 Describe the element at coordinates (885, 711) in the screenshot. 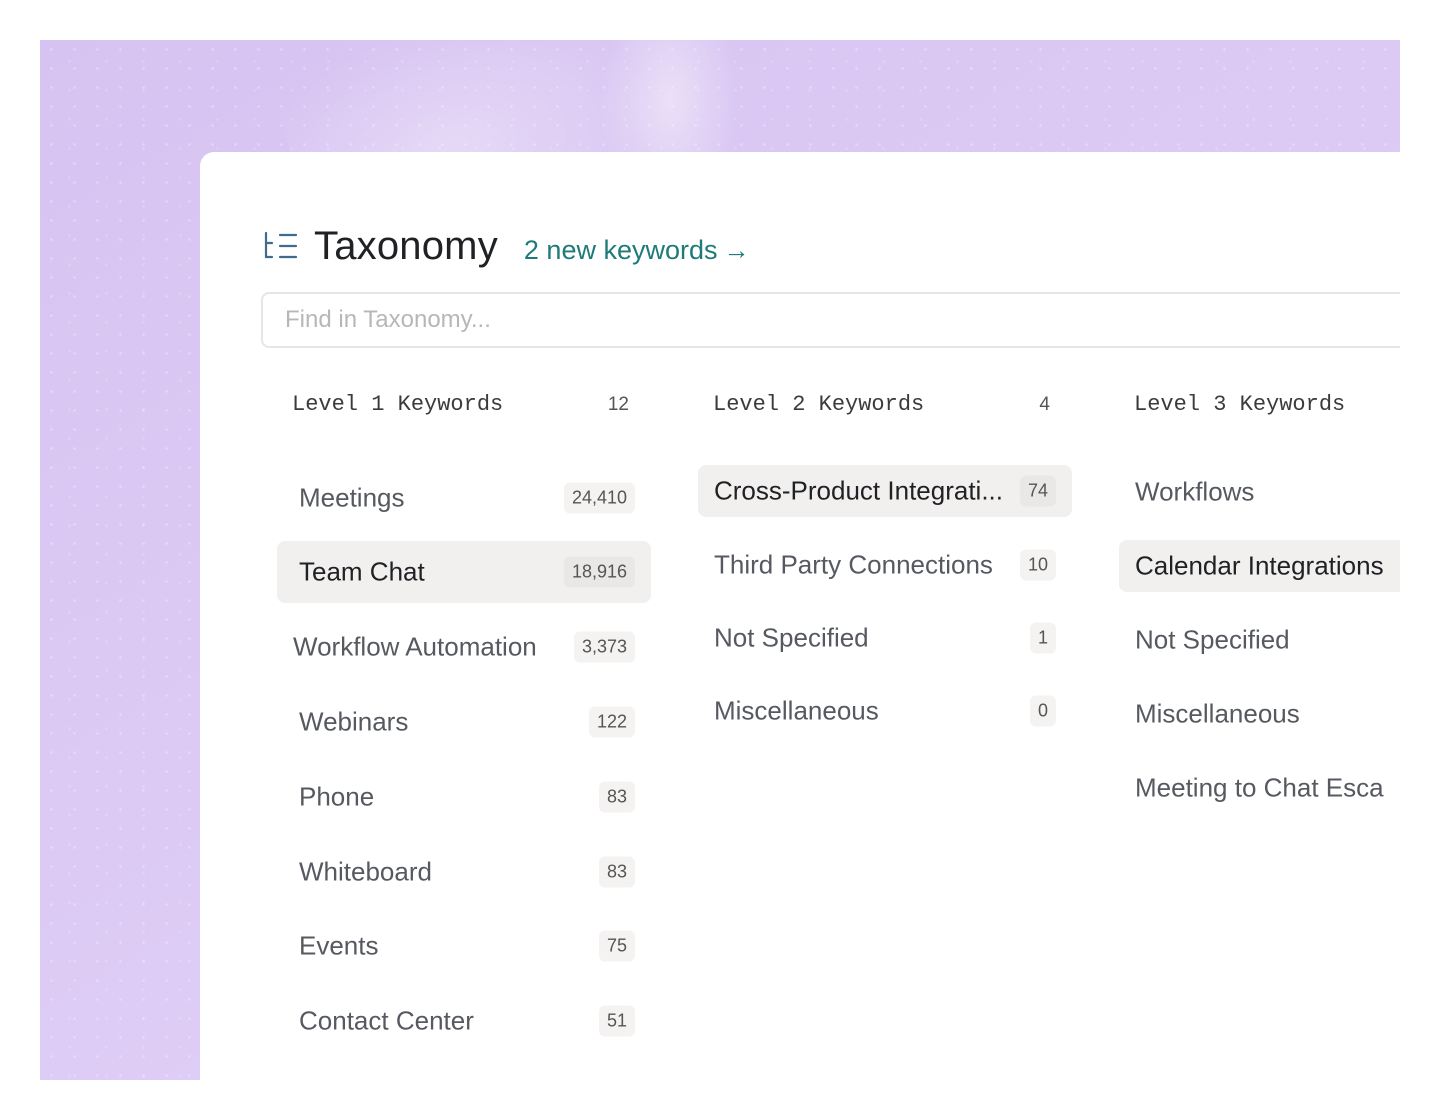

I see `keyword-item: Miscellaneous 0` at that location.